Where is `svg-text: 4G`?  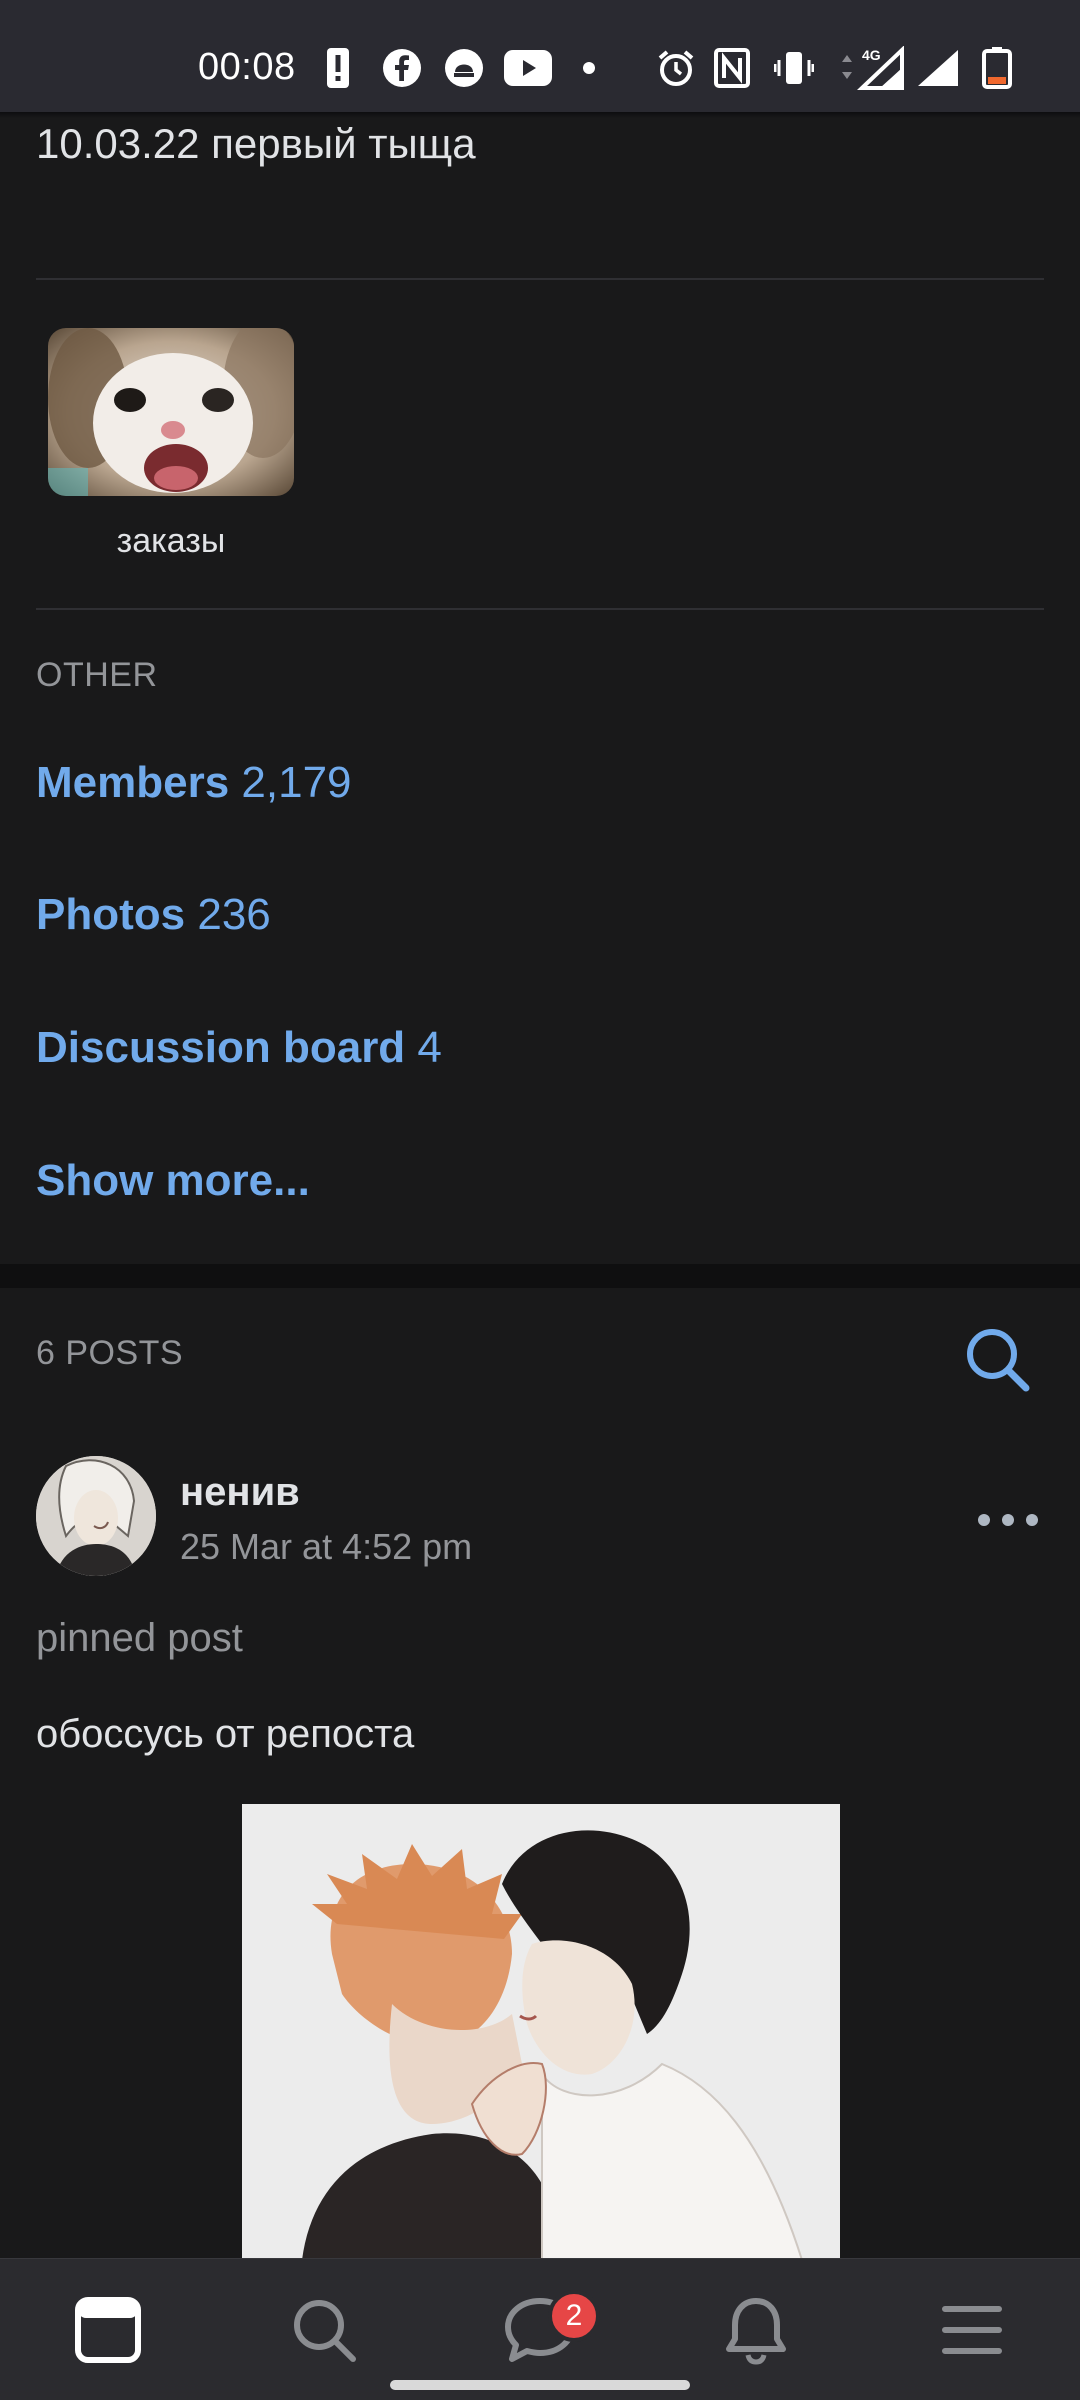
svg-text: 4G is located at coordinates (871, 55).